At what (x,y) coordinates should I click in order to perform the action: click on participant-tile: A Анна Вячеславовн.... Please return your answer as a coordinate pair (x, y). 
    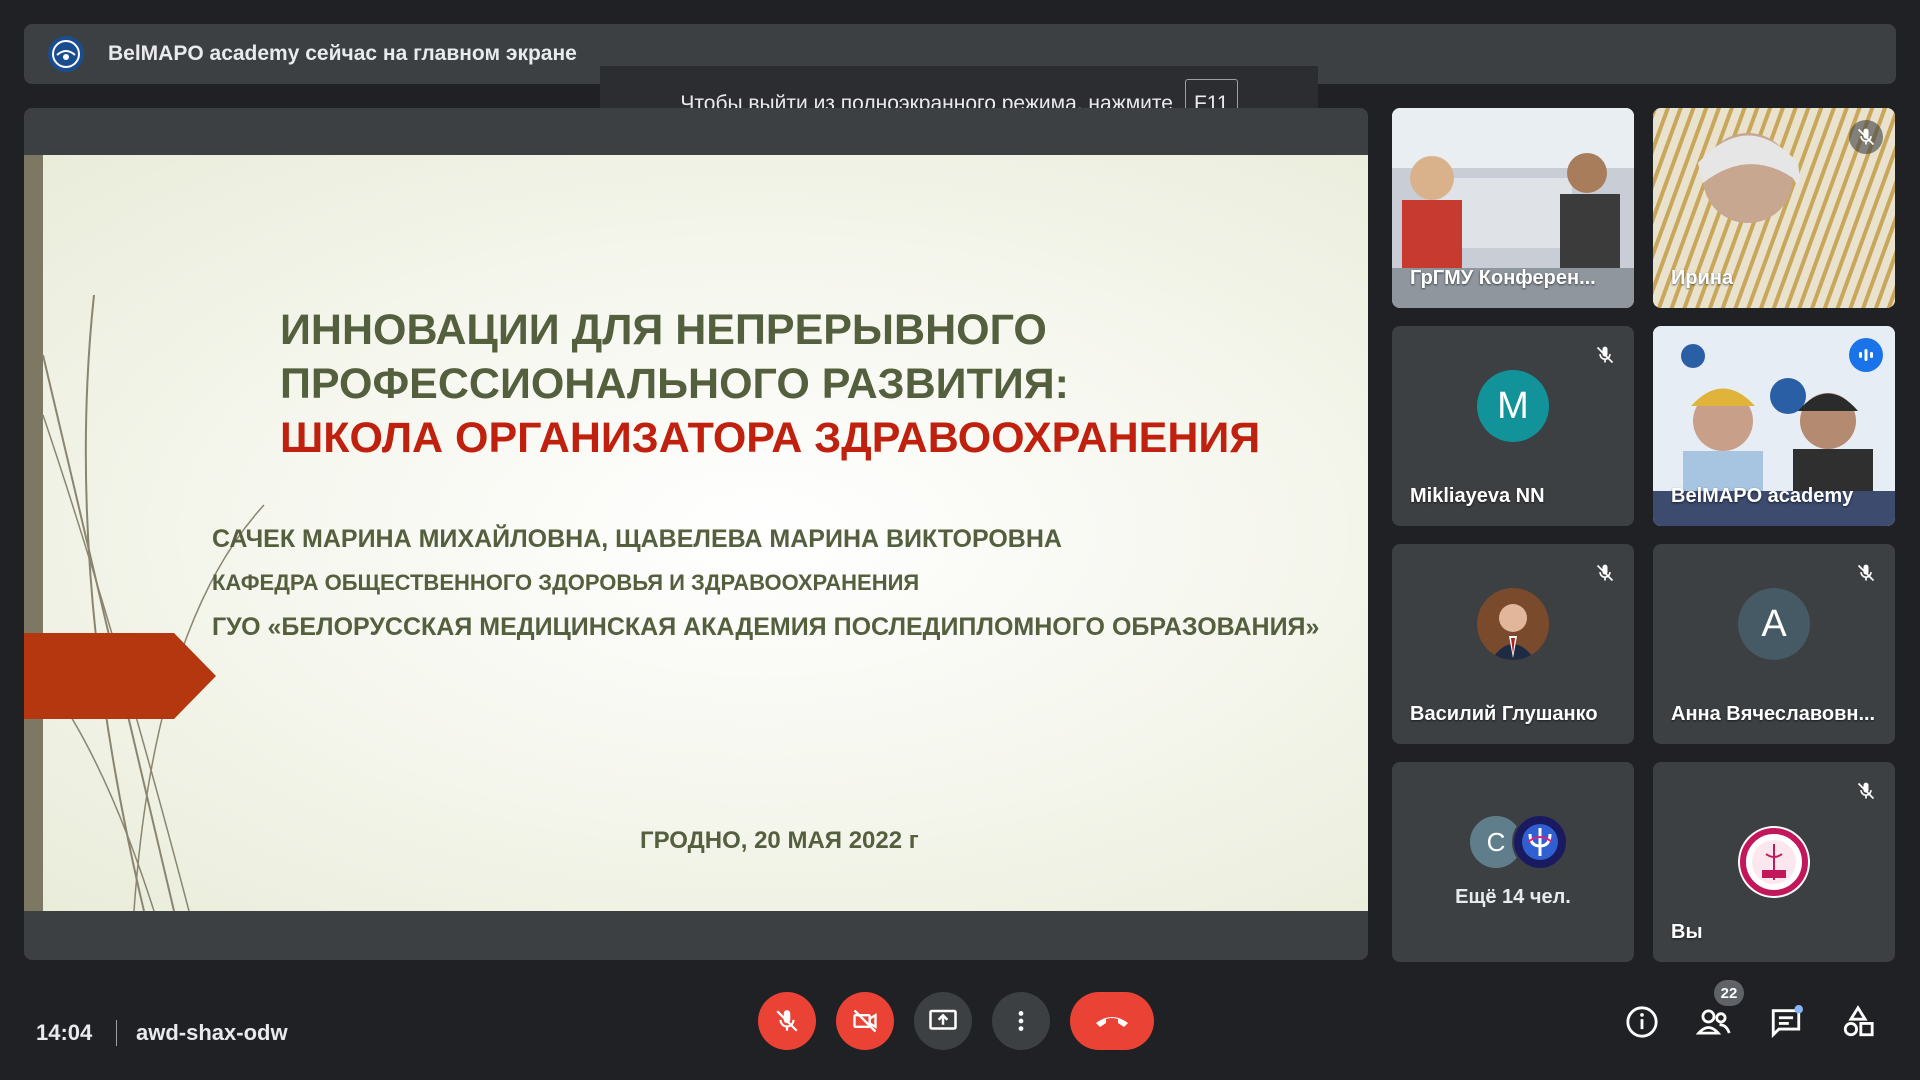
    Looking at the image, I should click on (1774, 644).